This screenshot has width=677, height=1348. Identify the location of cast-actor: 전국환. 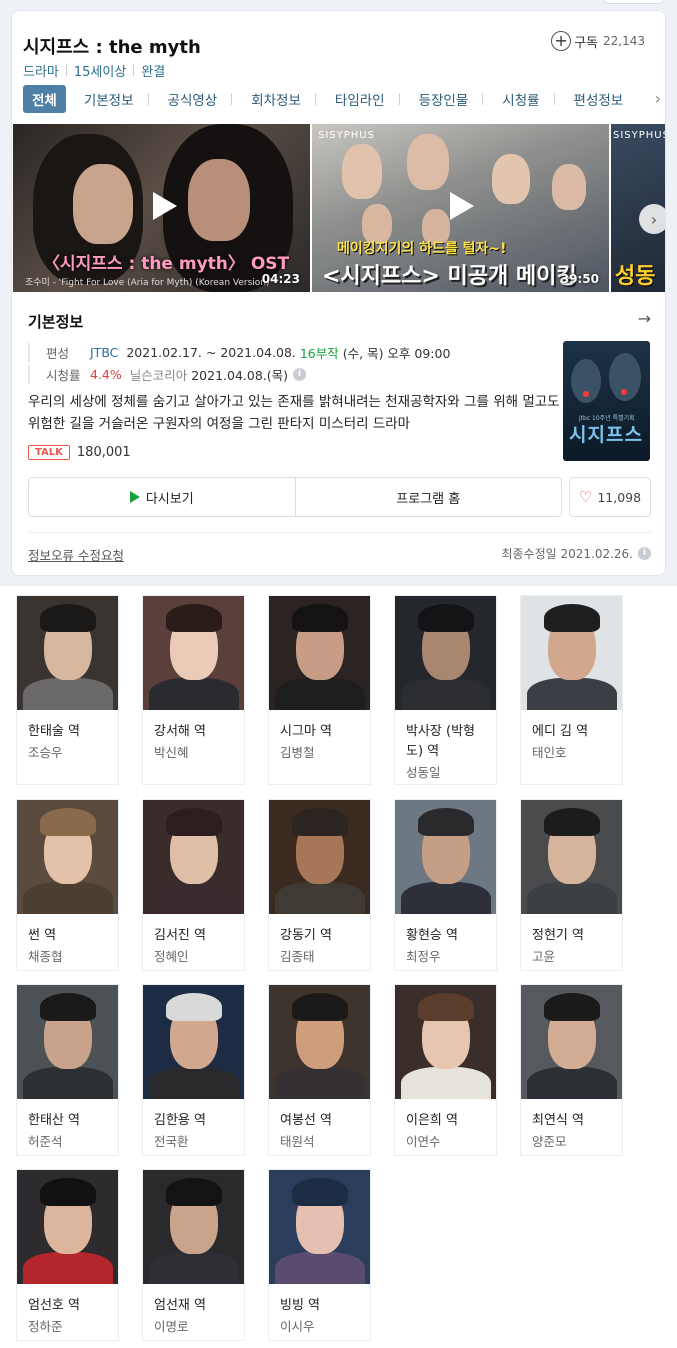
(171, 1140).